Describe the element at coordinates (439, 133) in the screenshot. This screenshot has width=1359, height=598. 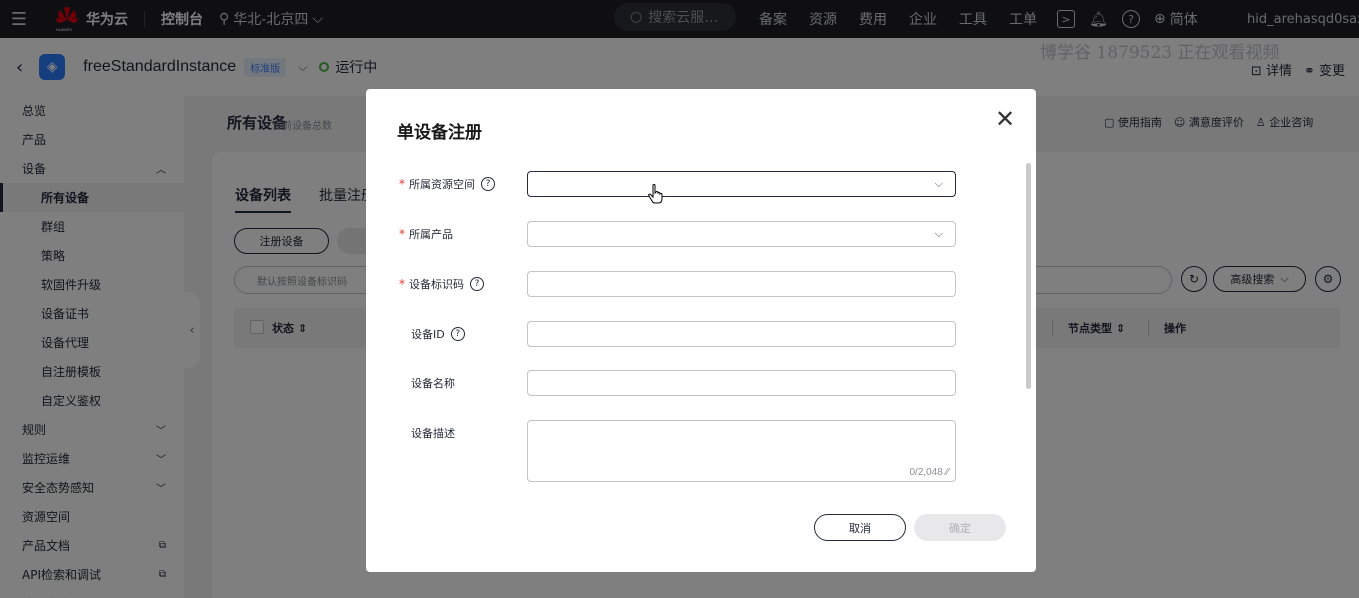
I see `dialog-title: 单设备注册` at that location.